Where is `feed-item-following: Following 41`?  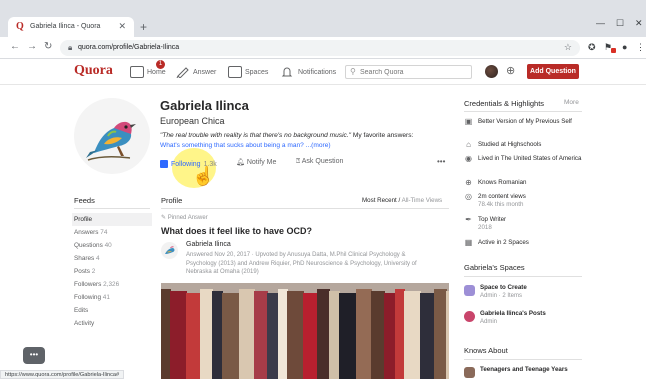 feed-item-following: Following 41 is located at coordinates (112, 297).